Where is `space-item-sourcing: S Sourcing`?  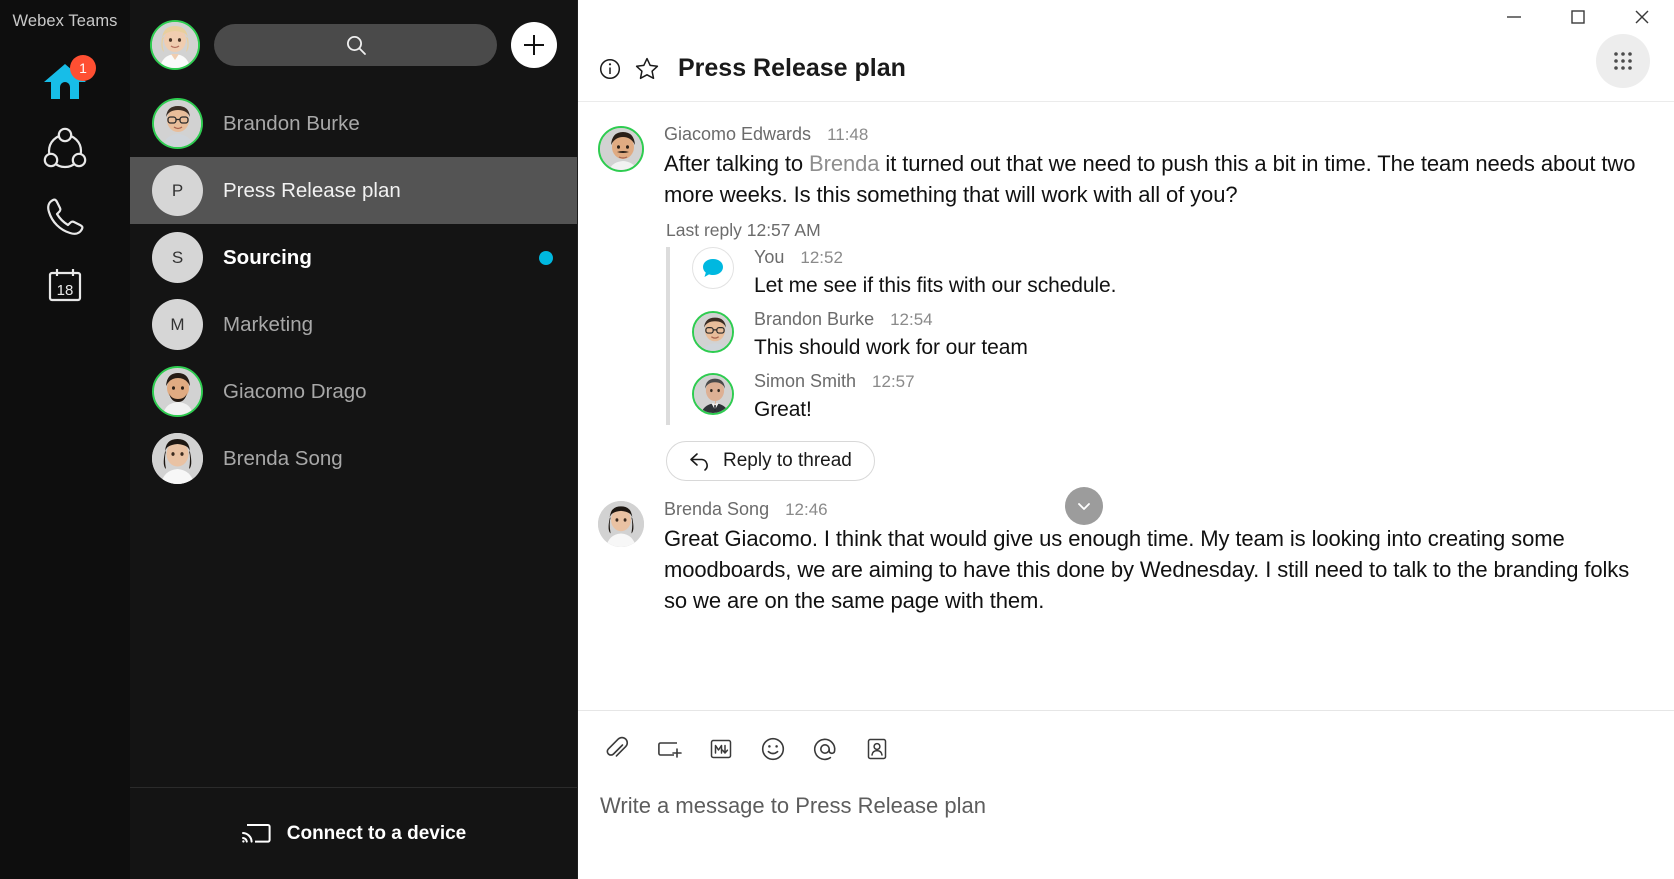
space-item-sourcing: S Sourcing is located at coordinates (353, 257).